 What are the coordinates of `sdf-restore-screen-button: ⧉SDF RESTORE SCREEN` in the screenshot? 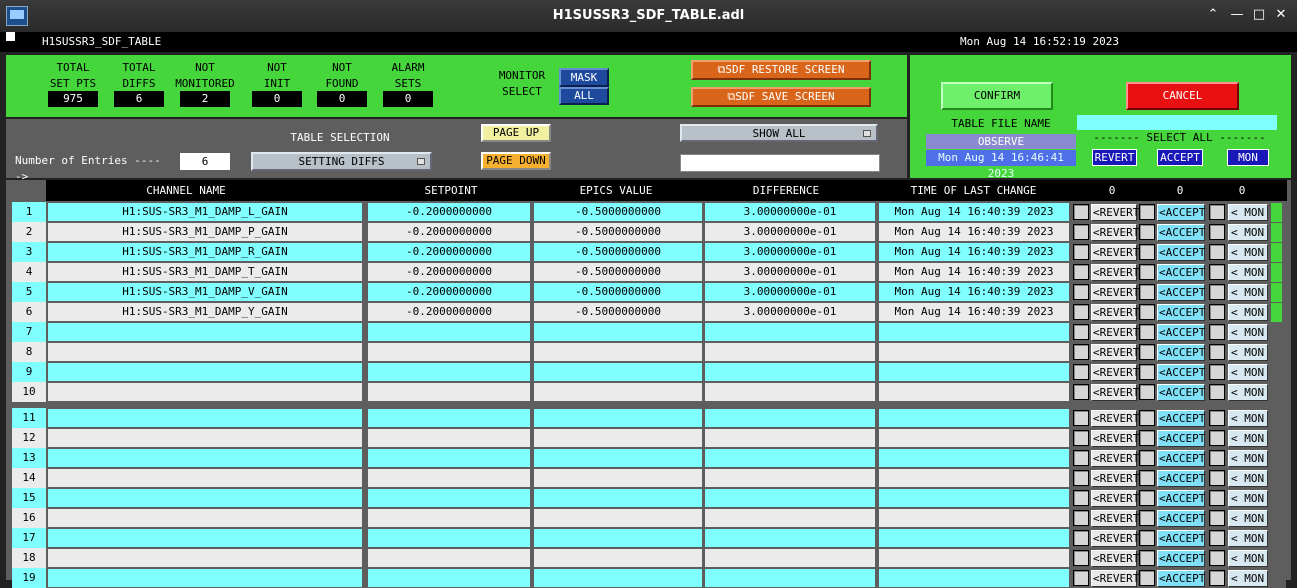 It's located at (781, 70).